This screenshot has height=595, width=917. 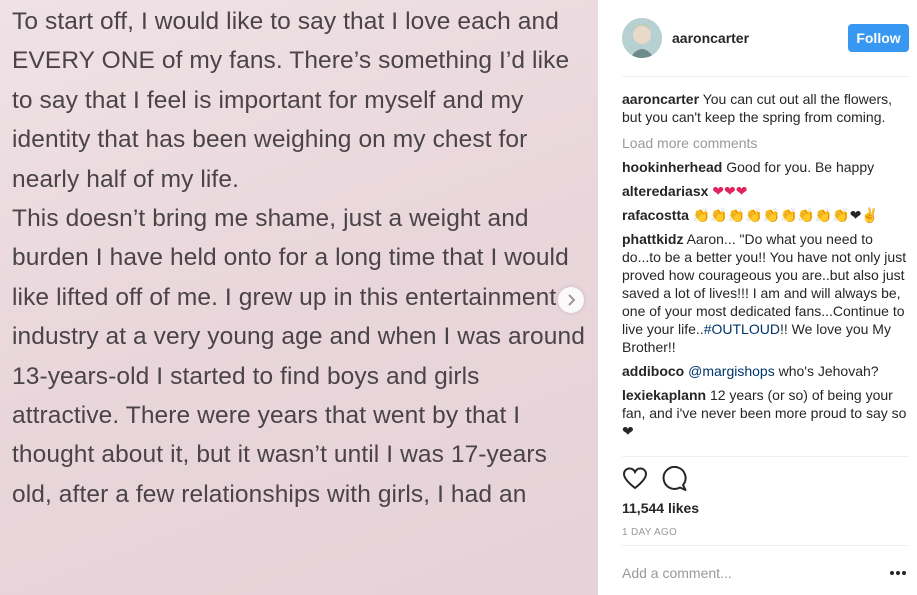 What do you see at coordinates (664, 395) in the screenshot?
I see `comment-username: lexiekaplann` at bounding box center [664, 395].